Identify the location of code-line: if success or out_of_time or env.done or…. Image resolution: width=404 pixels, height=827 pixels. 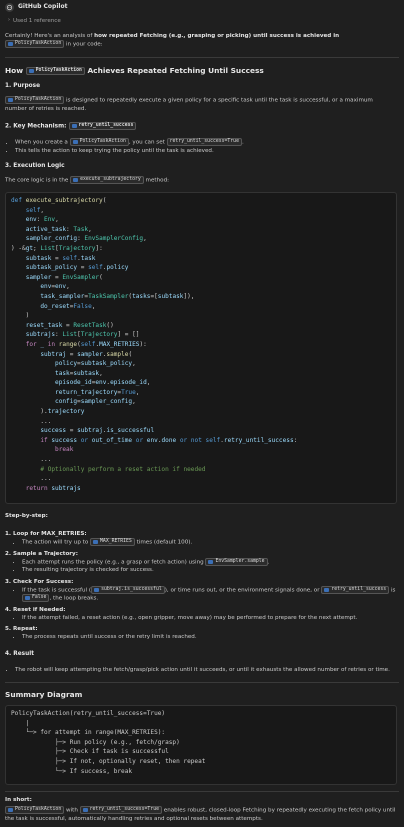
(169, 440).